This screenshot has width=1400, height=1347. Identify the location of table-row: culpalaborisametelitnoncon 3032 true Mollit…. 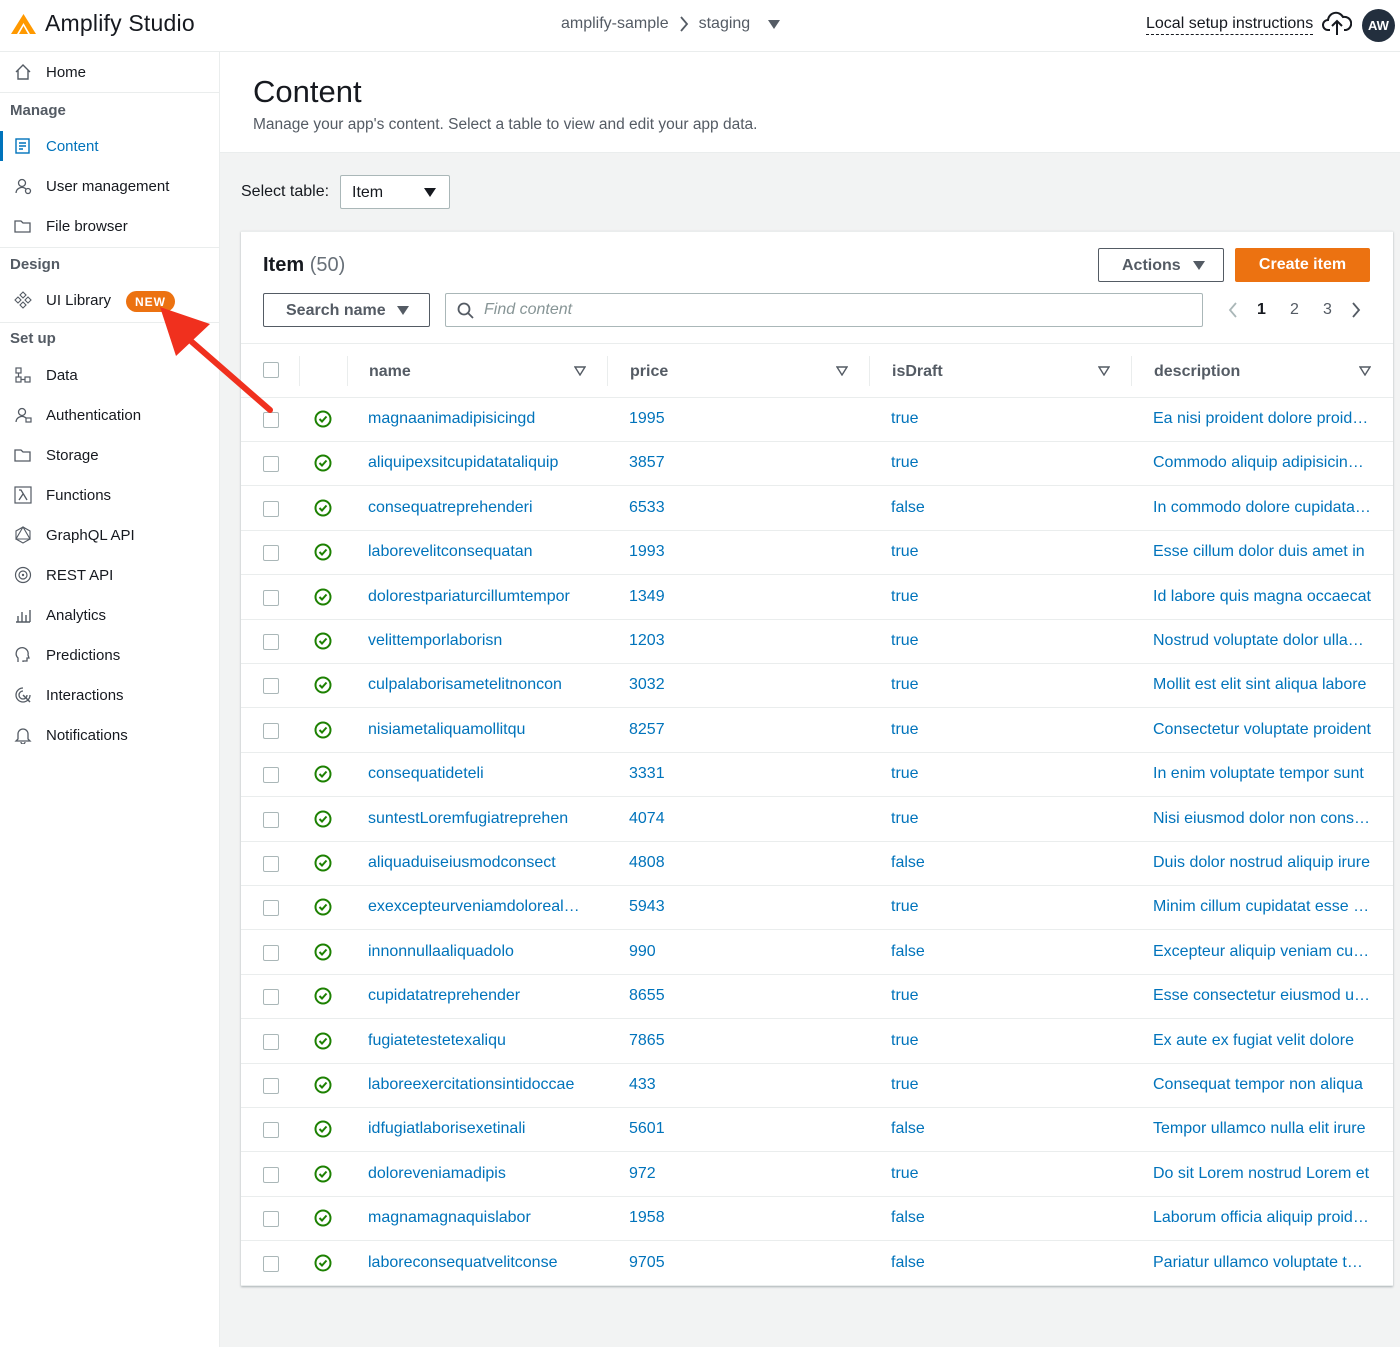
(817, 686).